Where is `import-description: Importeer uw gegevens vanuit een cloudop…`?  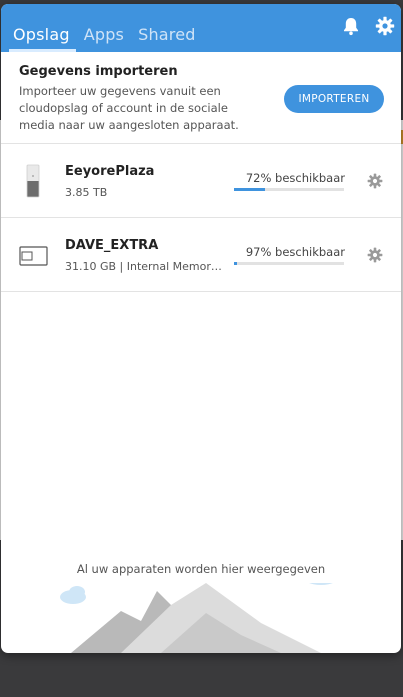 import-description: Importeer uw gegevens vanuit een cloudop… is located at coordinates (129, 108).